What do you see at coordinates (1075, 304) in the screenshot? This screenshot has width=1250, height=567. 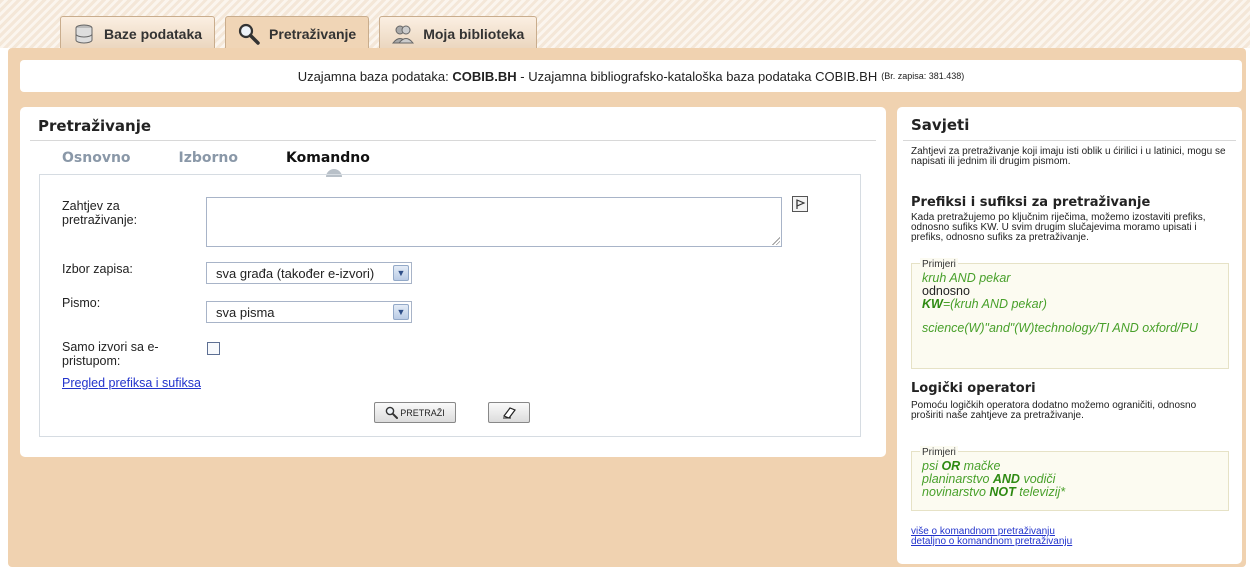 I see `example-line: KW=(kruh AND pekar)` at bounding box center [1075, 304].